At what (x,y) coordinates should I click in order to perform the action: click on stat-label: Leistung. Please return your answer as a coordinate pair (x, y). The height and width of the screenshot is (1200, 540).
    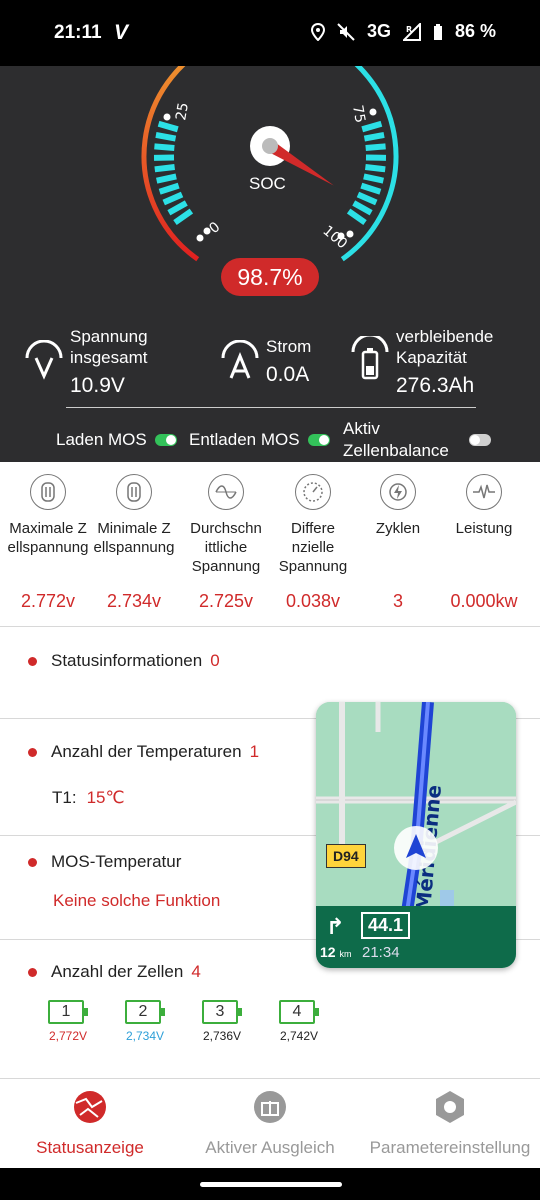
    Looking at the image, I should click on (484, 528).